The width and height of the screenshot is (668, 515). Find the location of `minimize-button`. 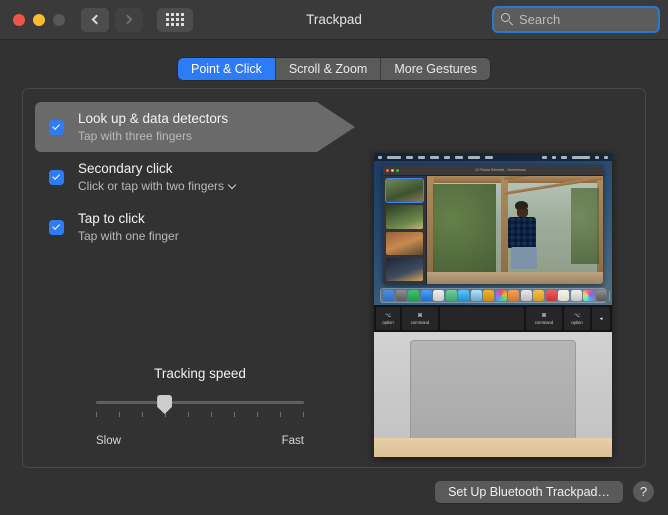

minimize-button is located at coordinates (39, 19).